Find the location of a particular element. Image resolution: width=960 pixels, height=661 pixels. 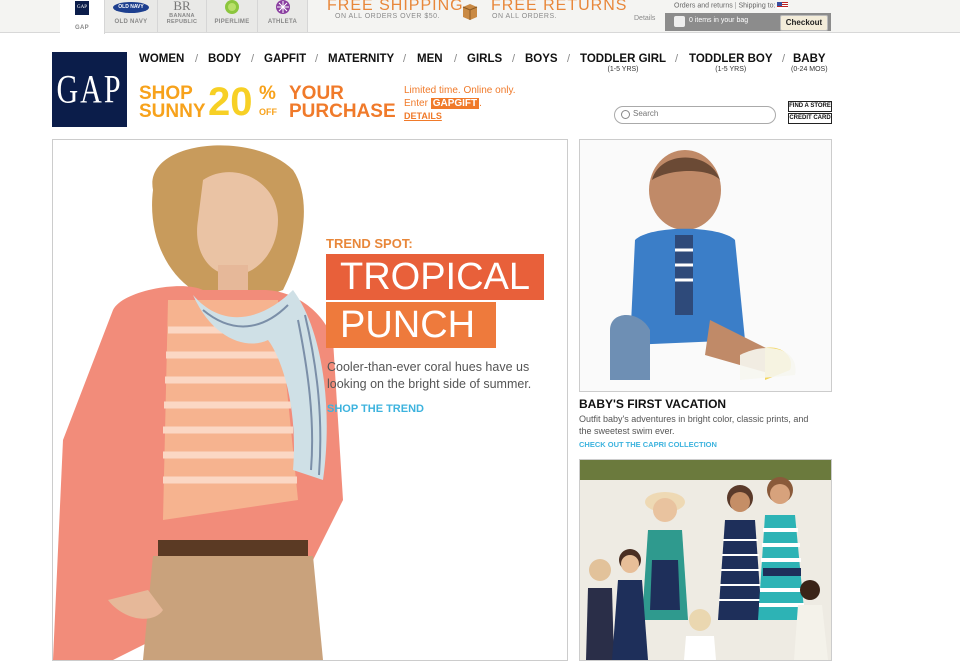

promo-off-text: OFF is located at coordinates (268, 112).